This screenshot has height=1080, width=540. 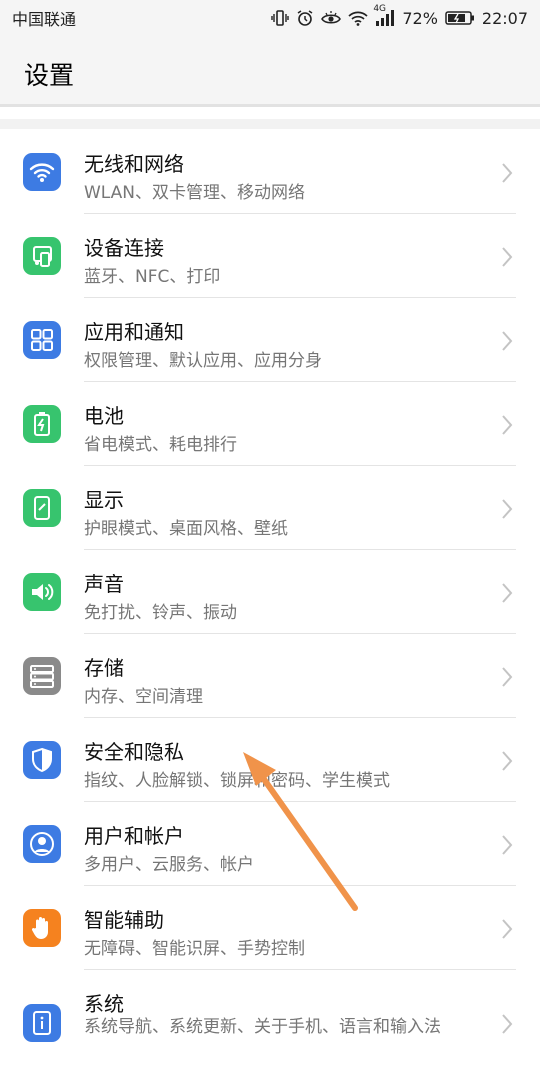 What do you see at coordinates (42, 1023) in the screenshot?
I see `info-icon` at bounding box center [42, 1023].